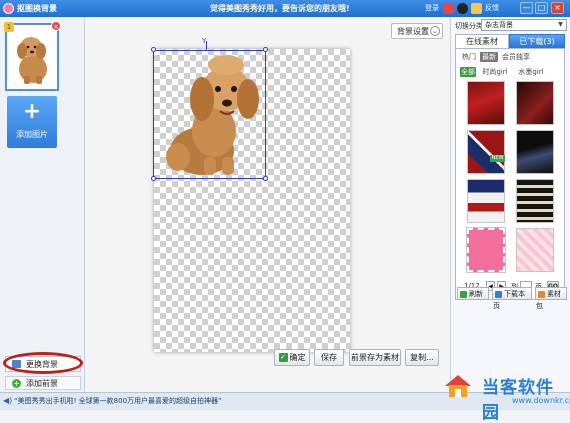 The height and width of the screenshot is (423, 570). Describe the element at coordinates (512, 298) in the screenshot. I see `download-page-button: 下载本页` at that location.